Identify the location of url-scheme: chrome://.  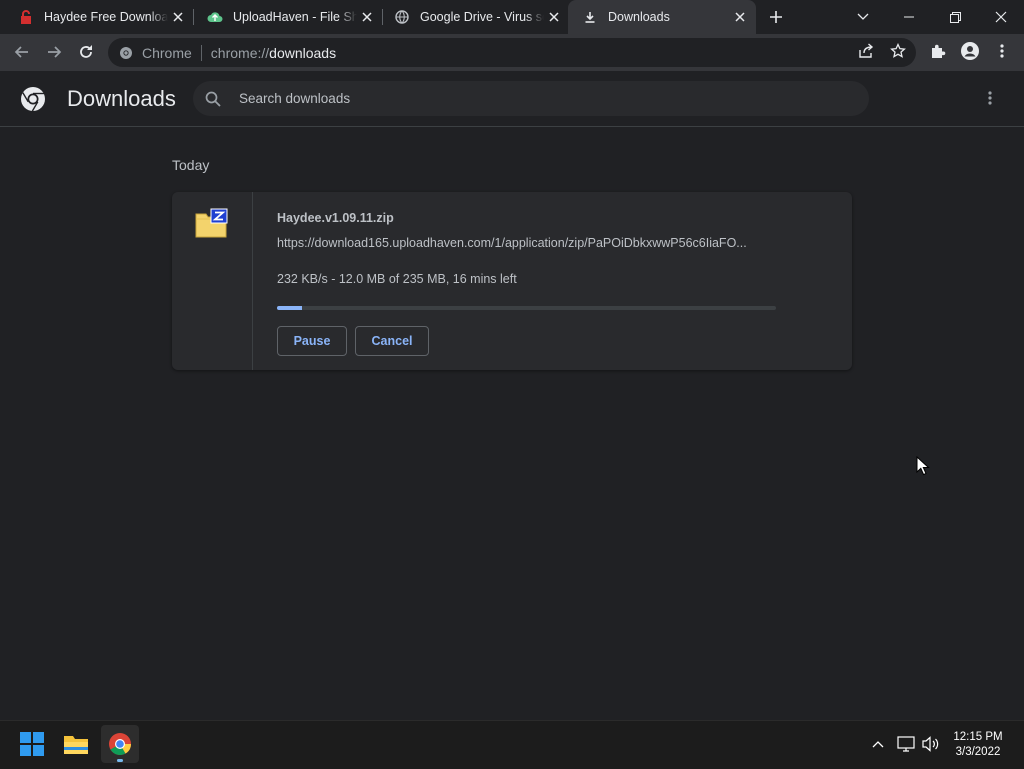
(240, 52).